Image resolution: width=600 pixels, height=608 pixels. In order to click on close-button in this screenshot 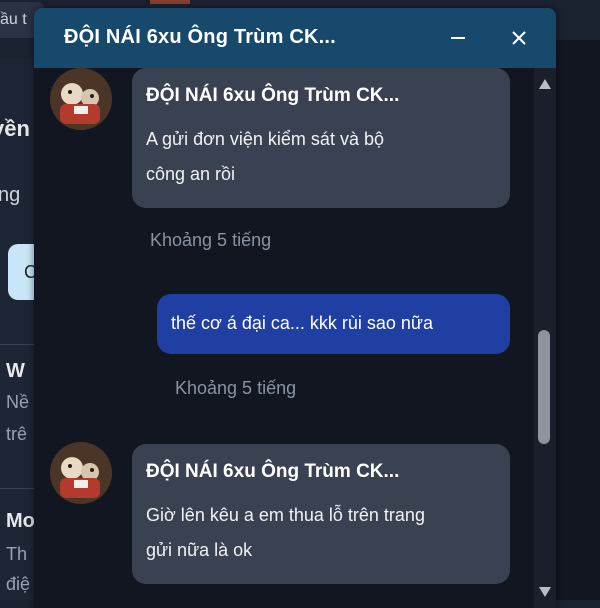, I will do `click(519, 38)`.